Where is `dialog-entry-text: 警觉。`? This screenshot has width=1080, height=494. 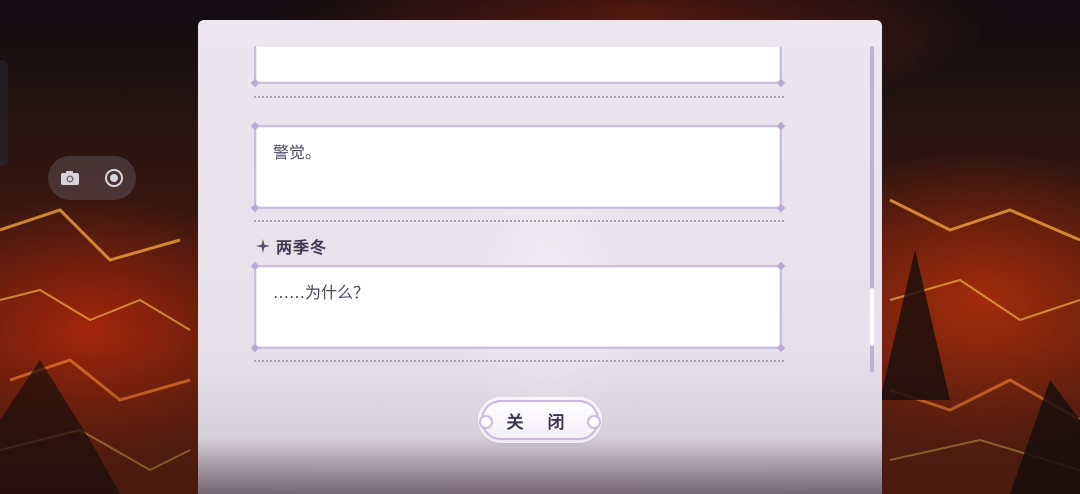 dialog-entry-text: 警觉。 is located at coordinates (297, 152).